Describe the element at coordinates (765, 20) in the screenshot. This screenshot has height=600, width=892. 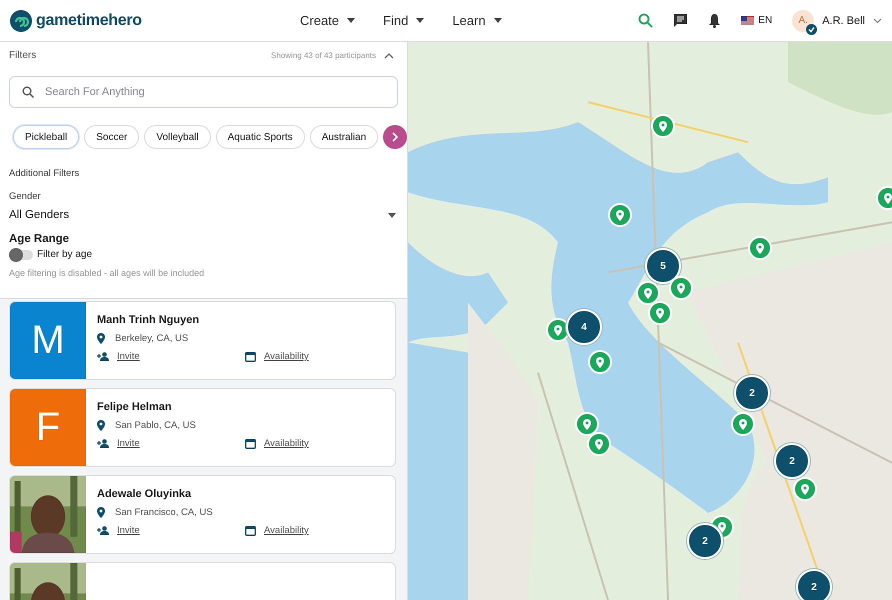
I see `language-label: EN` at that location.